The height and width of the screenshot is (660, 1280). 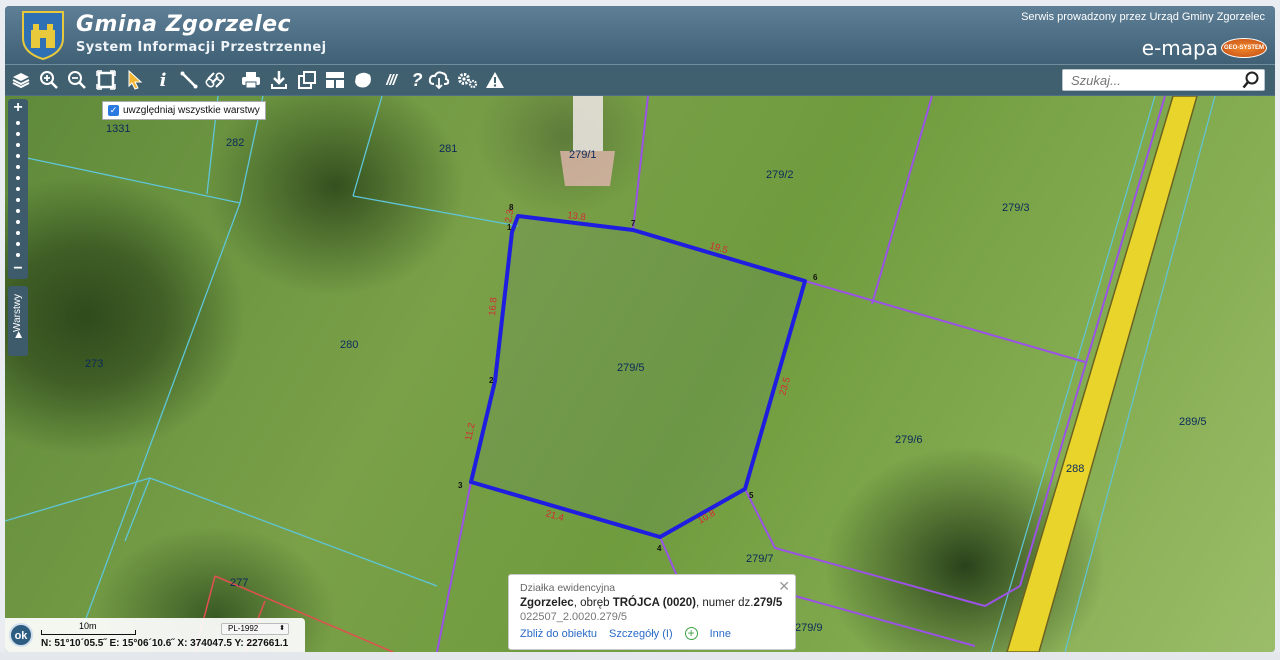 I want to click on search-box, so click(x=1163, y=80).